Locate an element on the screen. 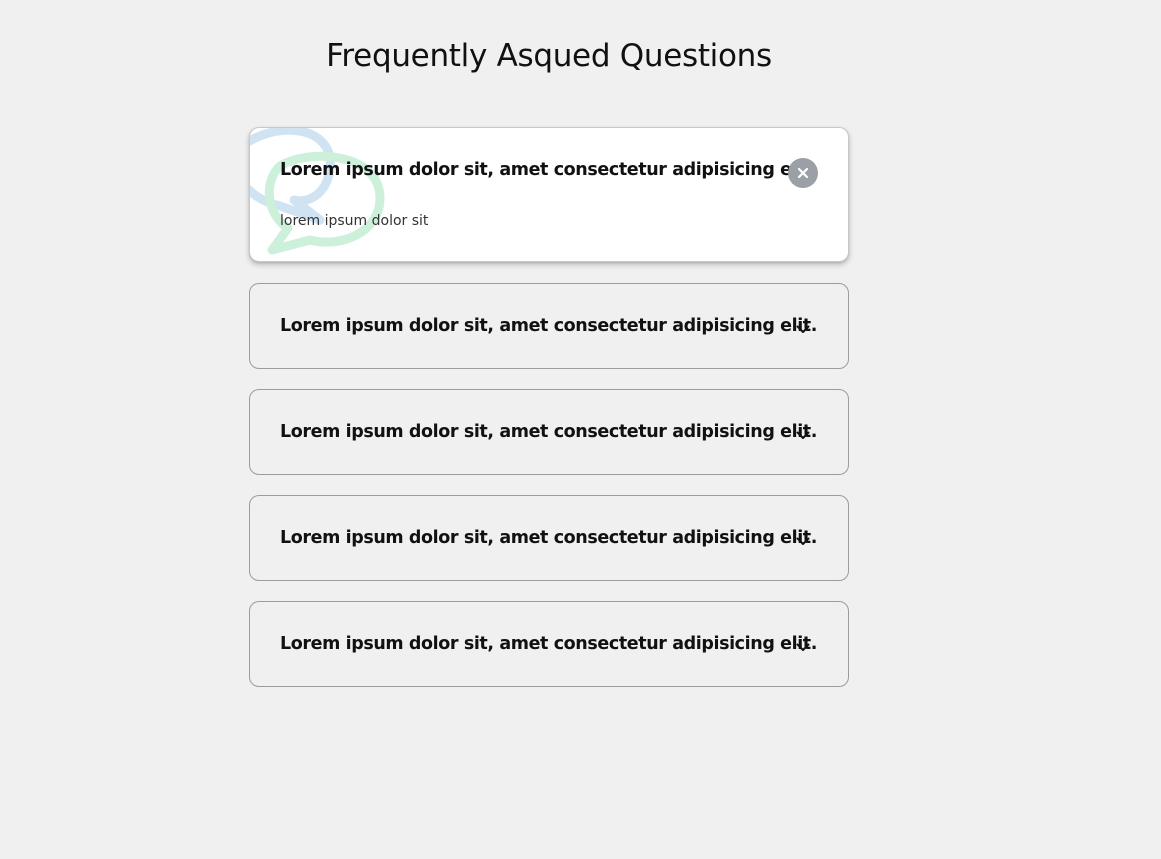 Image resolution: width=1161 pixels, height=859 pixels. close-icon is located at coordinates (803, 173).